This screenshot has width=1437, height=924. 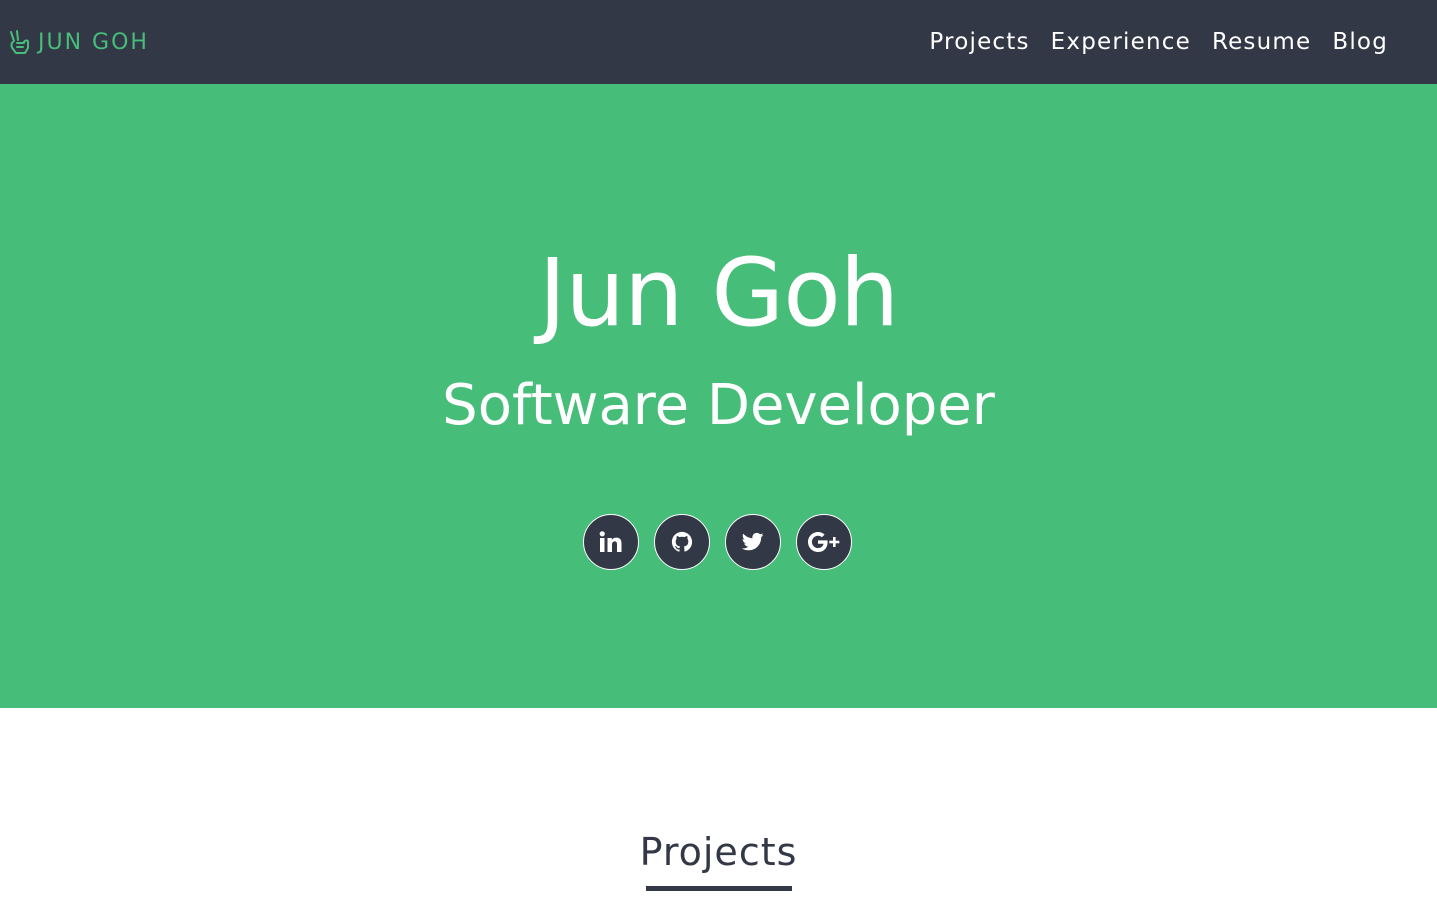 I want to click on twitter-button, so click(x=753, y=542).